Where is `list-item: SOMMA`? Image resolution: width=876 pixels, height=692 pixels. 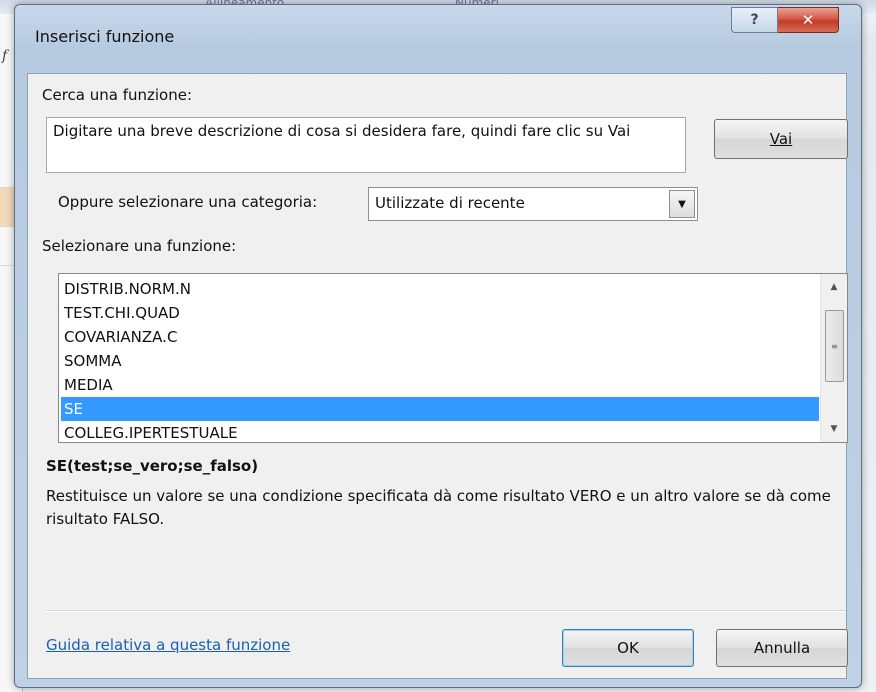 list-item: SOMMA is located at coordinates (440, 361).